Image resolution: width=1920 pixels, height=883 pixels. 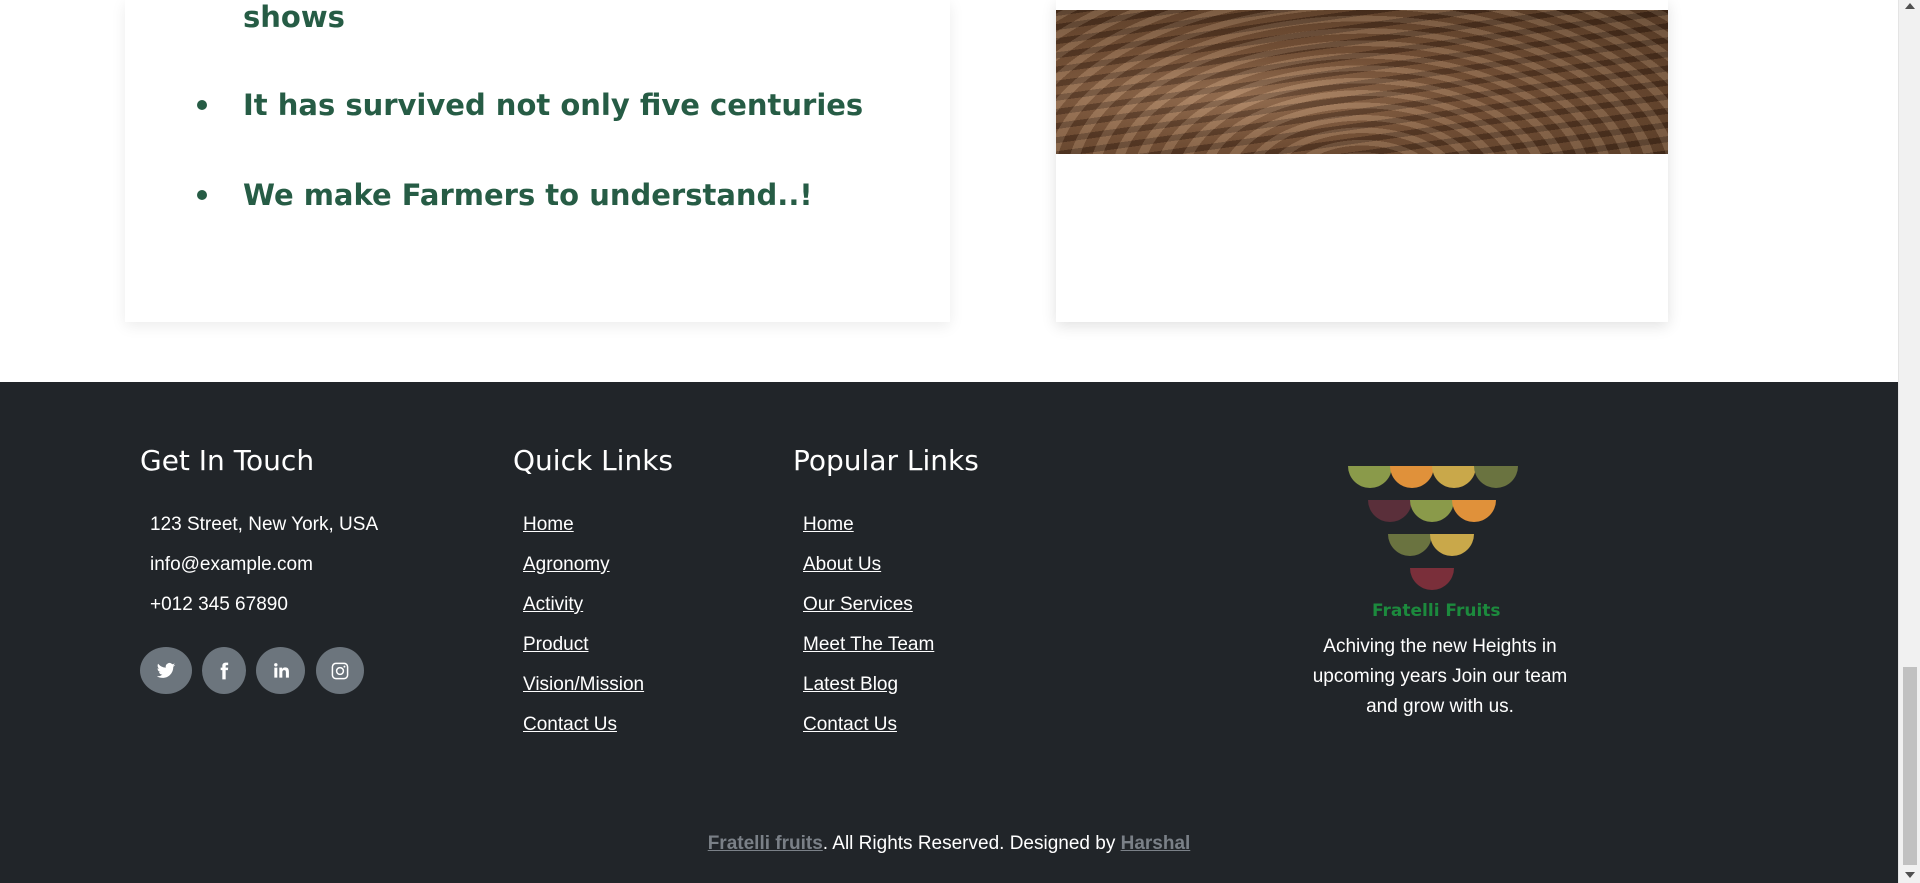 I want to click on instagram-icon, so click(x=340, y=670).